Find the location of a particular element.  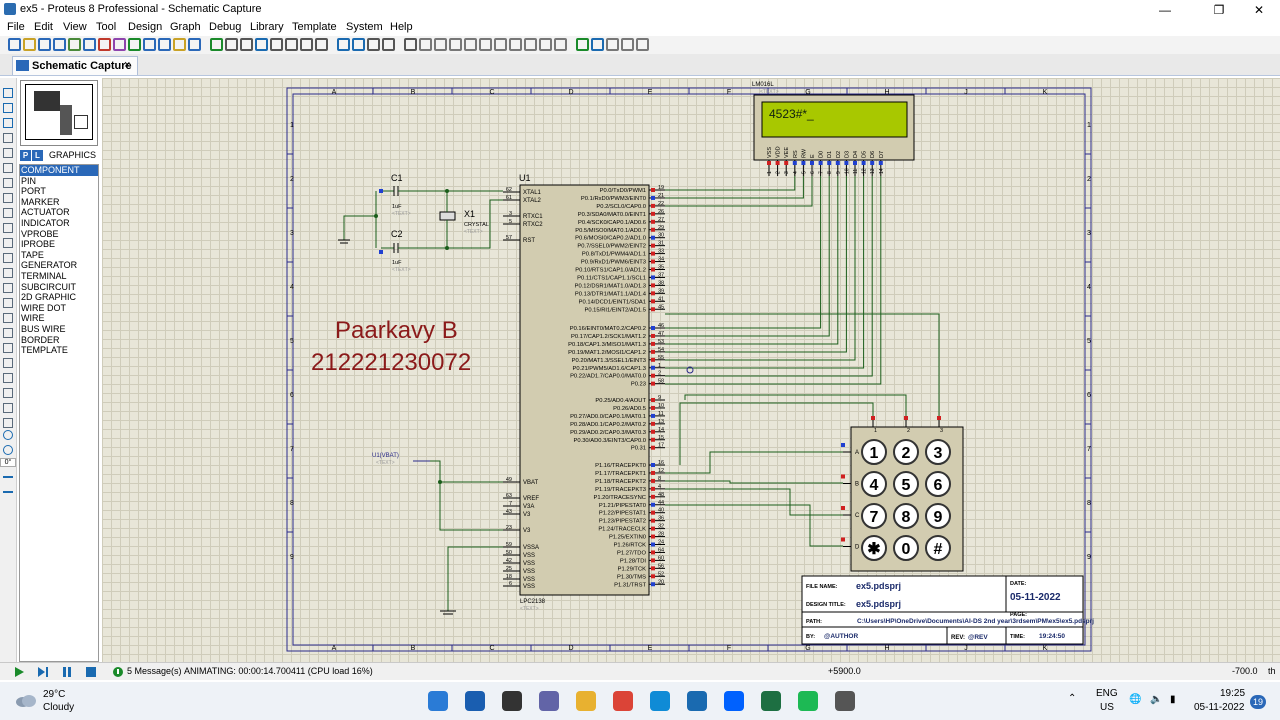

menu-help: Help is located at coordinates (401, 27).